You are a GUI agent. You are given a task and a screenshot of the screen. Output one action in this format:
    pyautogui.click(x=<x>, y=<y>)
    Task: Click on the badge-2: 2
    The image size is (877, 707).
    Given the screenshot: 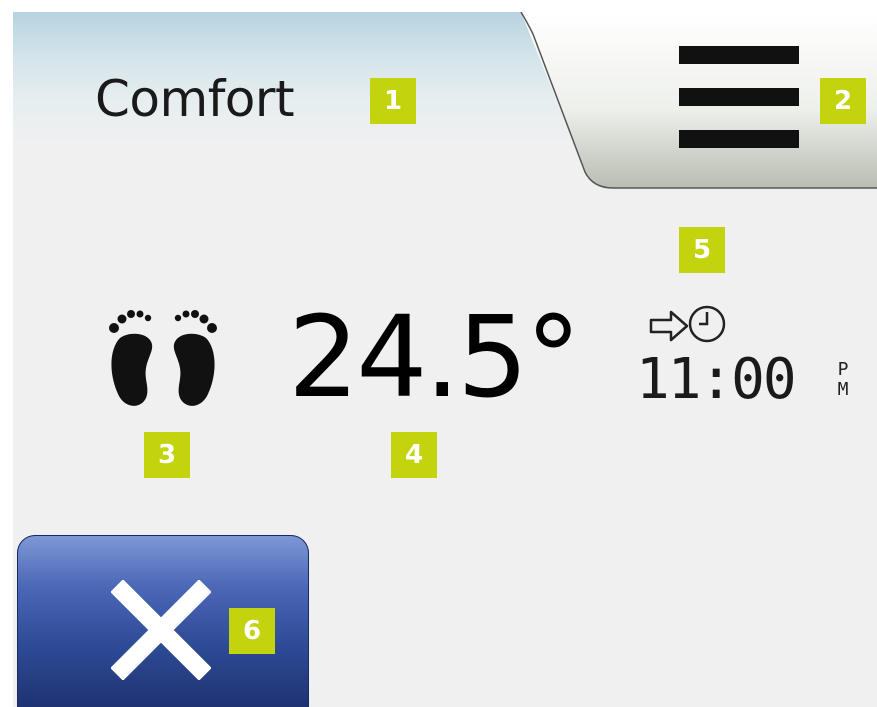 What is the action you would take?
    pyautogui.click(x=843, y=101)
    